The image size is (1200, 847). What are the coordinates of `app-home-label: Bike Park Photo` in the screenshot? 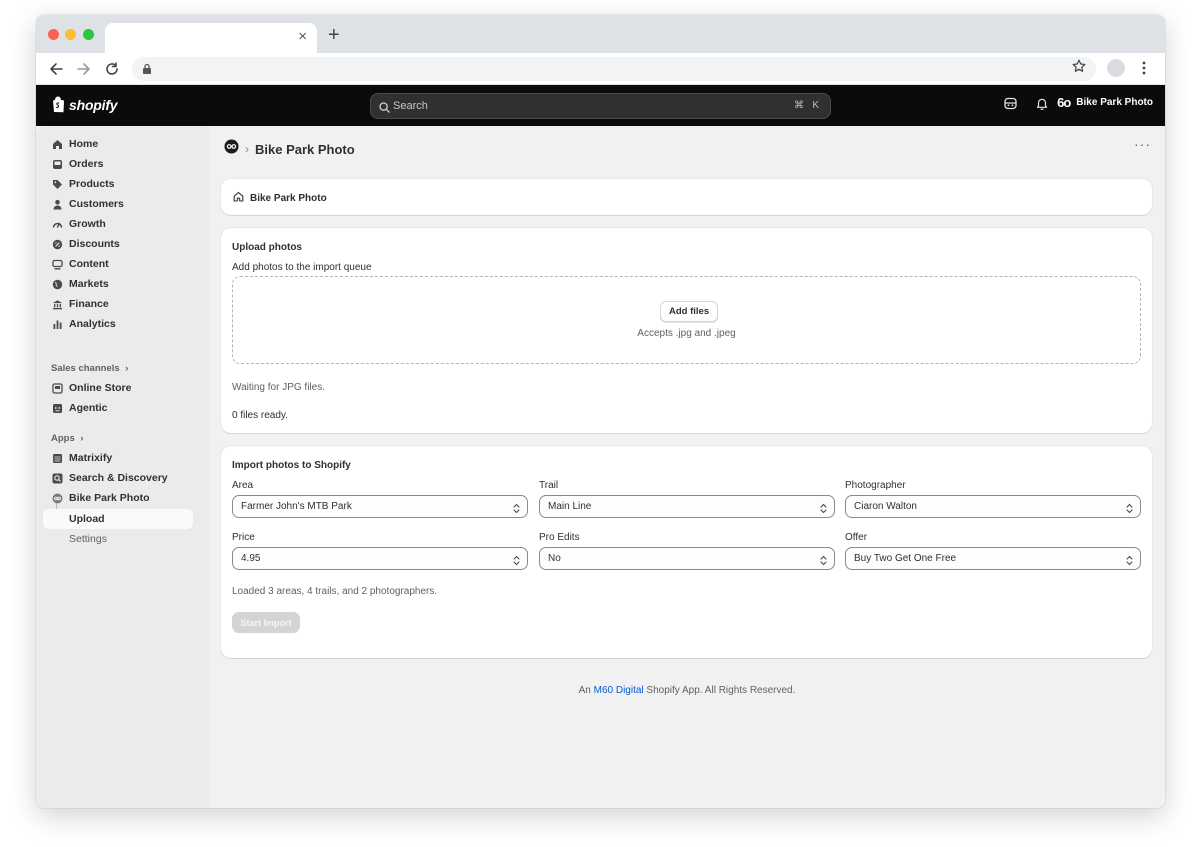 It's located at (288, 198).